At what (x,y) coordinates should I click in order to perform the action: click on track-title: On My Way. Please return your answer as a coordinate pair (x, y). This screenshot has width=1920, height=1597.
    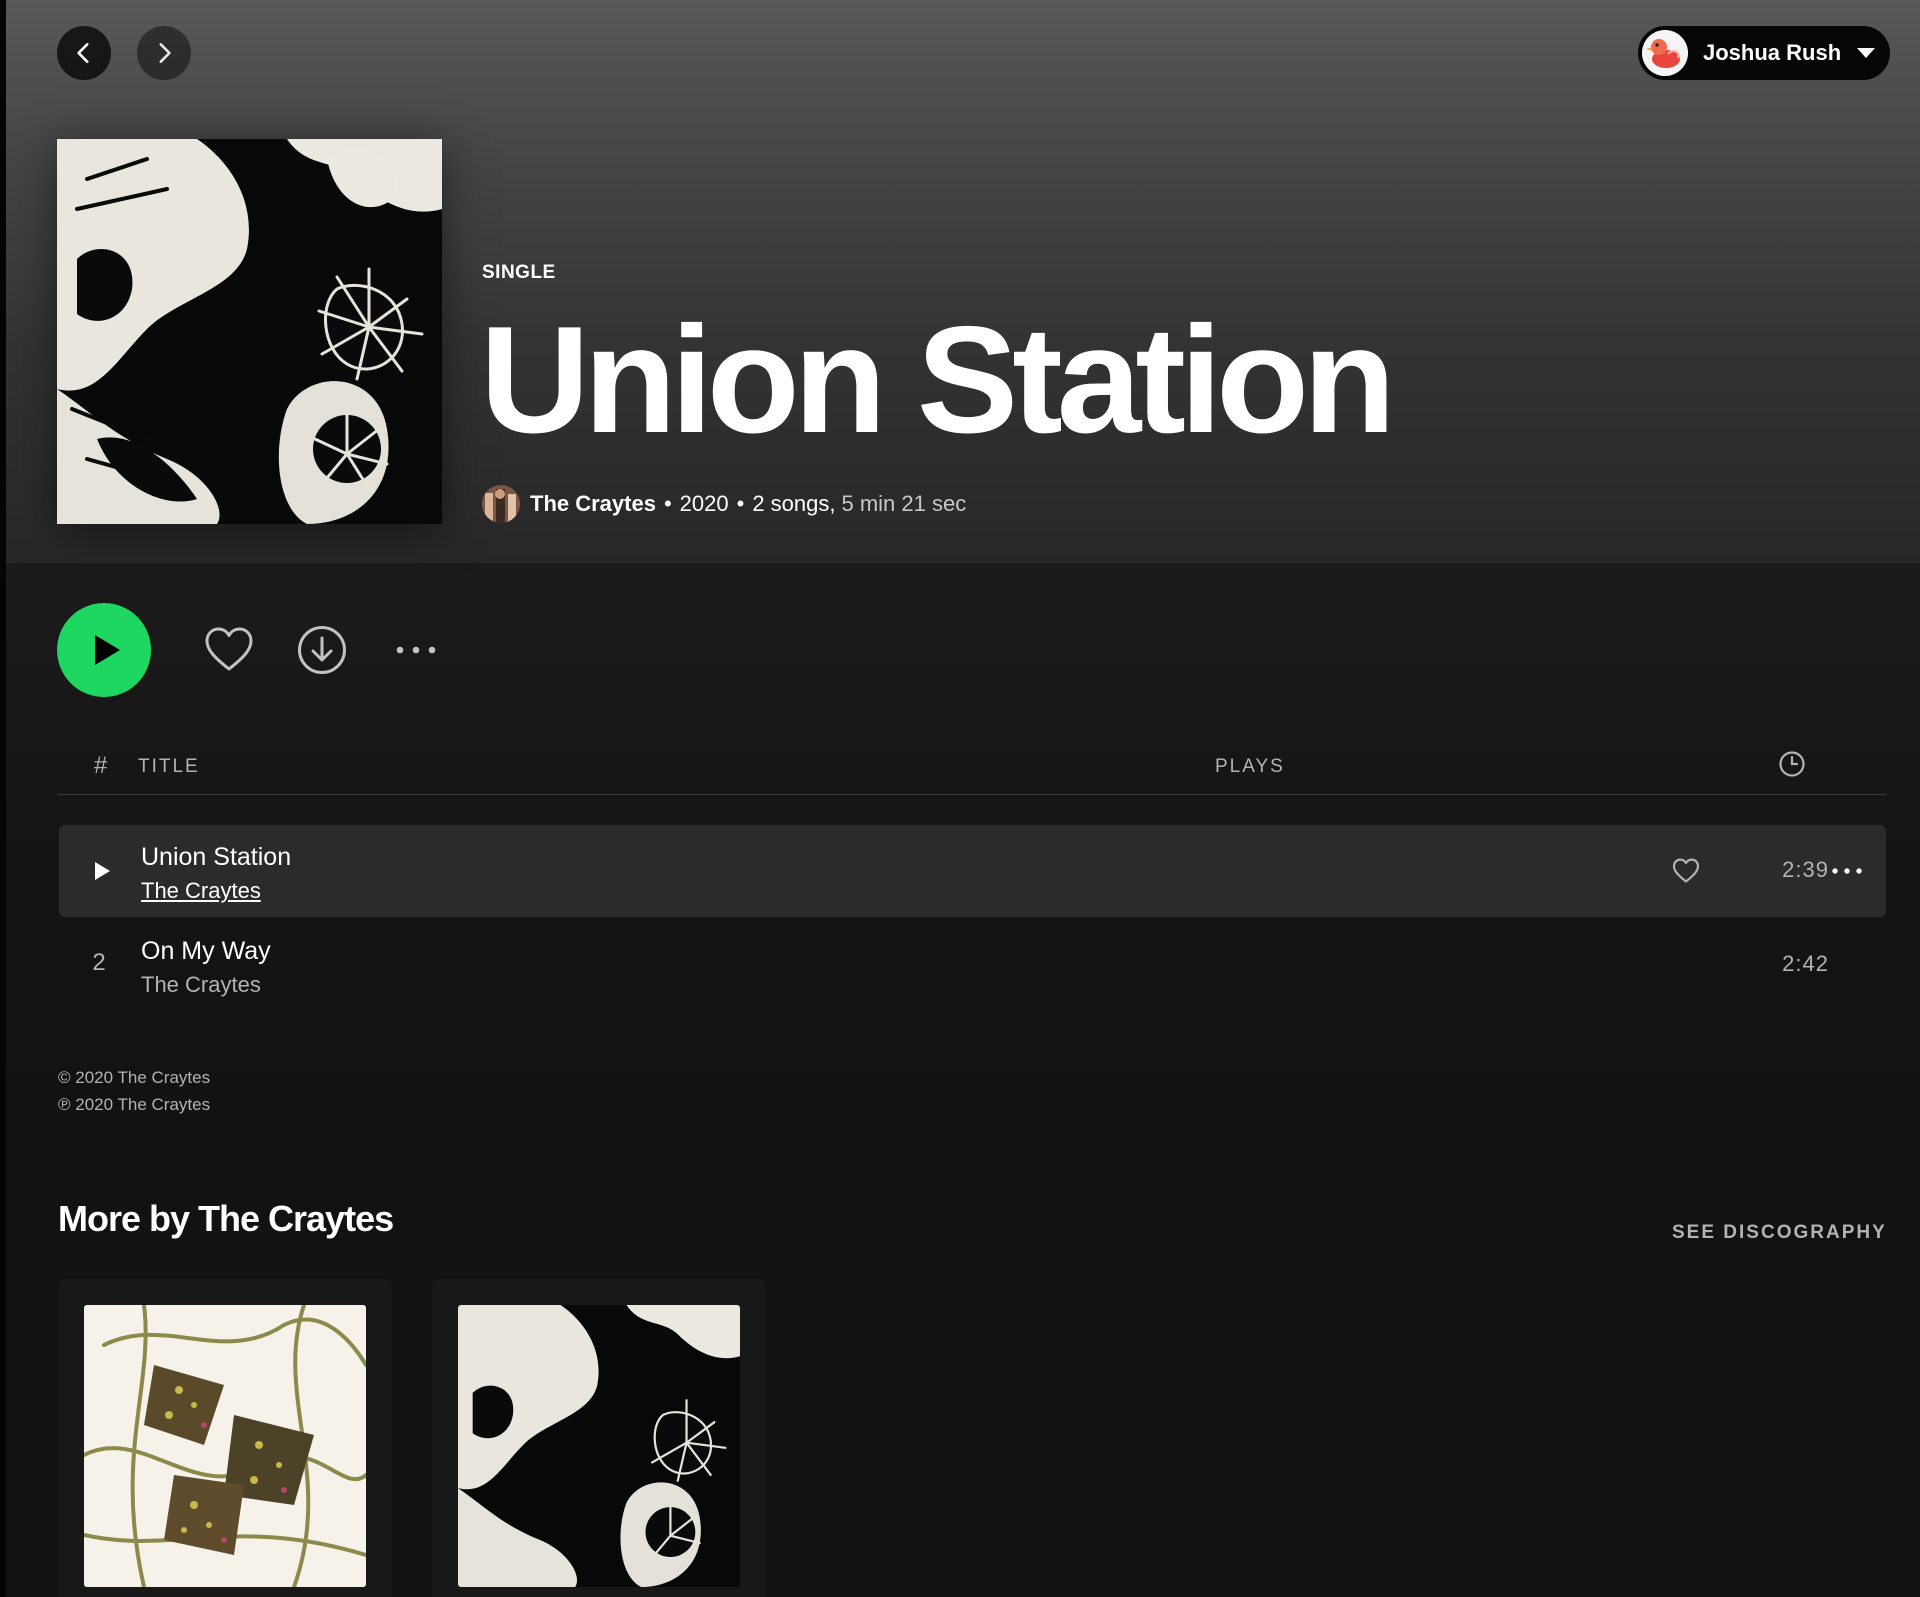
    Looking at the image, I should click on (206, 951).